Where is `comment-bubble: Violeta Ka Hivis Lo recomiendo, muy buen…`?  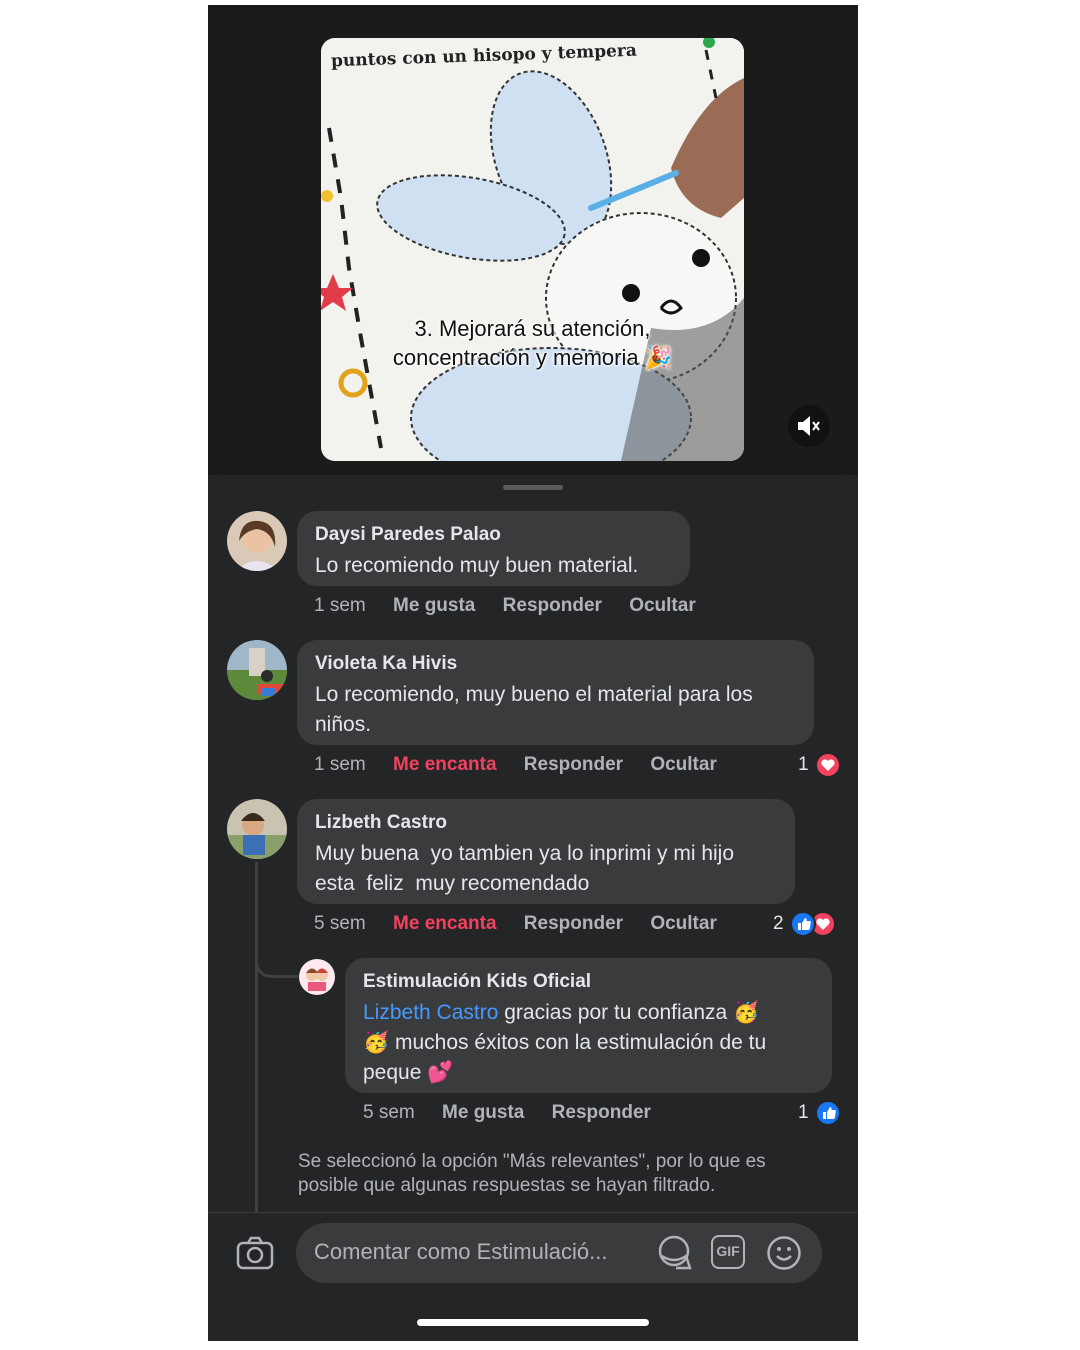
comment-bubble: Violeta Ka Hivis Lo recomiendo, muy buen… is located at coordinates (555, 692).